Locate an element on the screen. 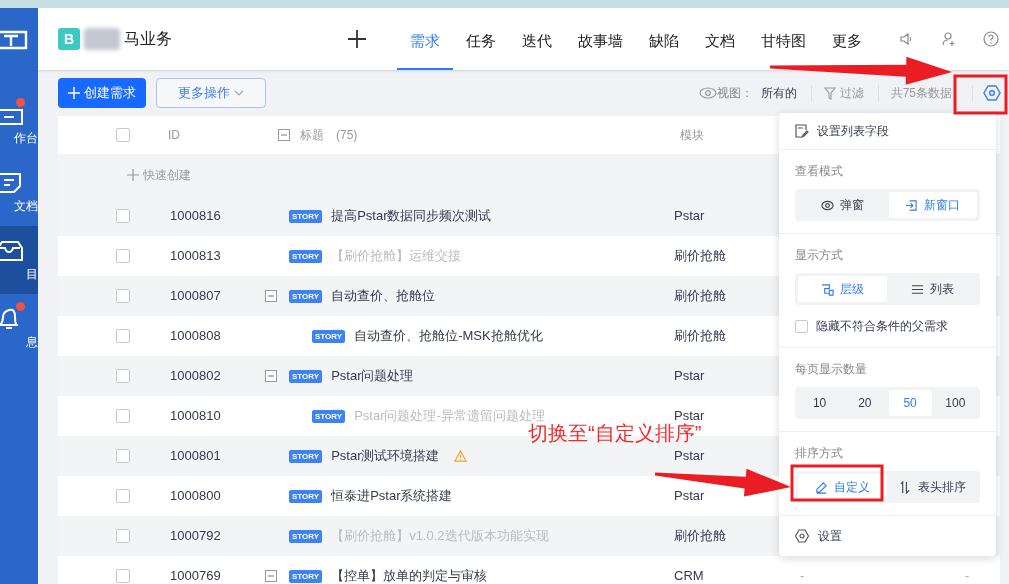 The height and width of the screenshot is (584, 1009). segment-option: 50 is located at coordinates (910, 403).